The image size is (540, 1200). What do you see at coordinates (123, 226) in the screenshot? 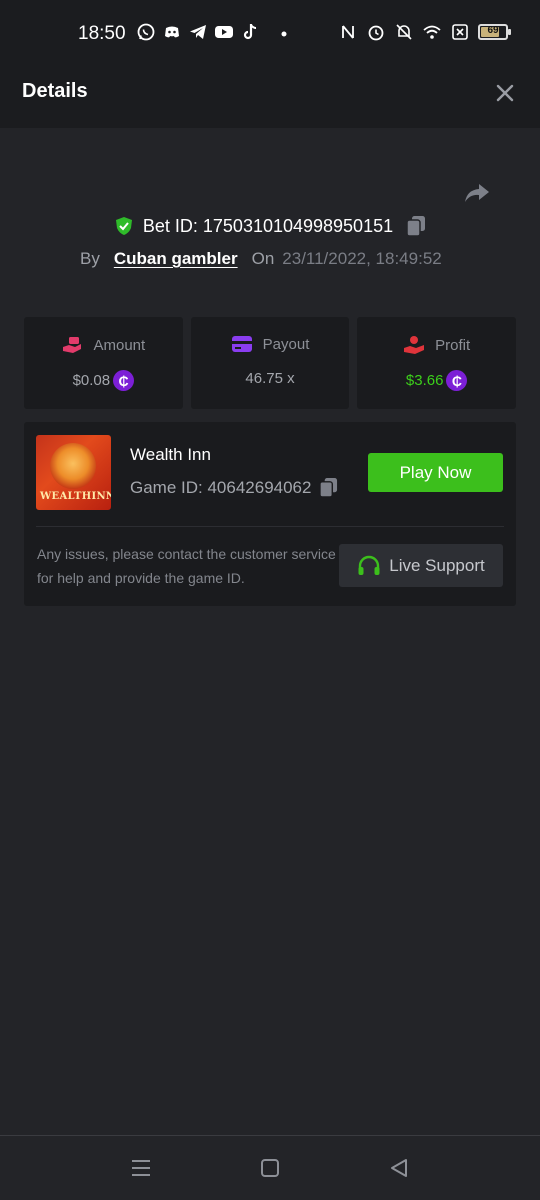
I see `verified-shield-icon` at bounding box center [123, 226].